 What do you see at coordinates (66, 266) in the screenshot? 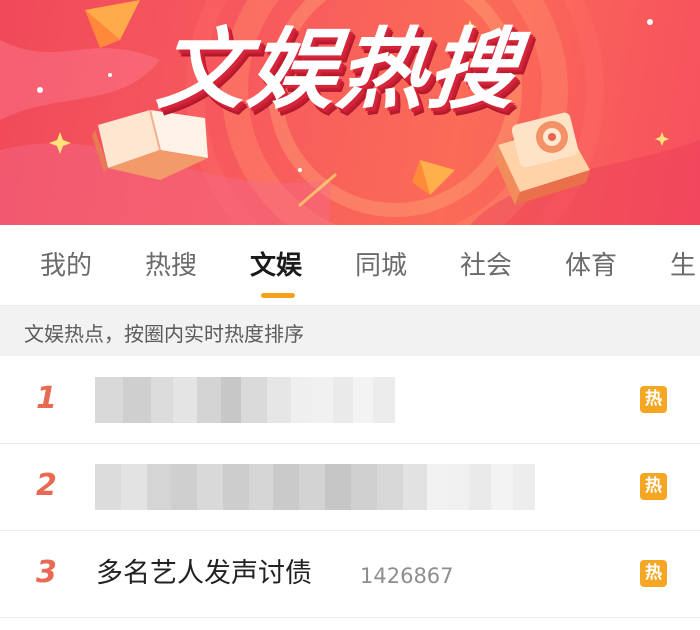
I see `tab-mine: 我的` at bounding box center [66, 266].